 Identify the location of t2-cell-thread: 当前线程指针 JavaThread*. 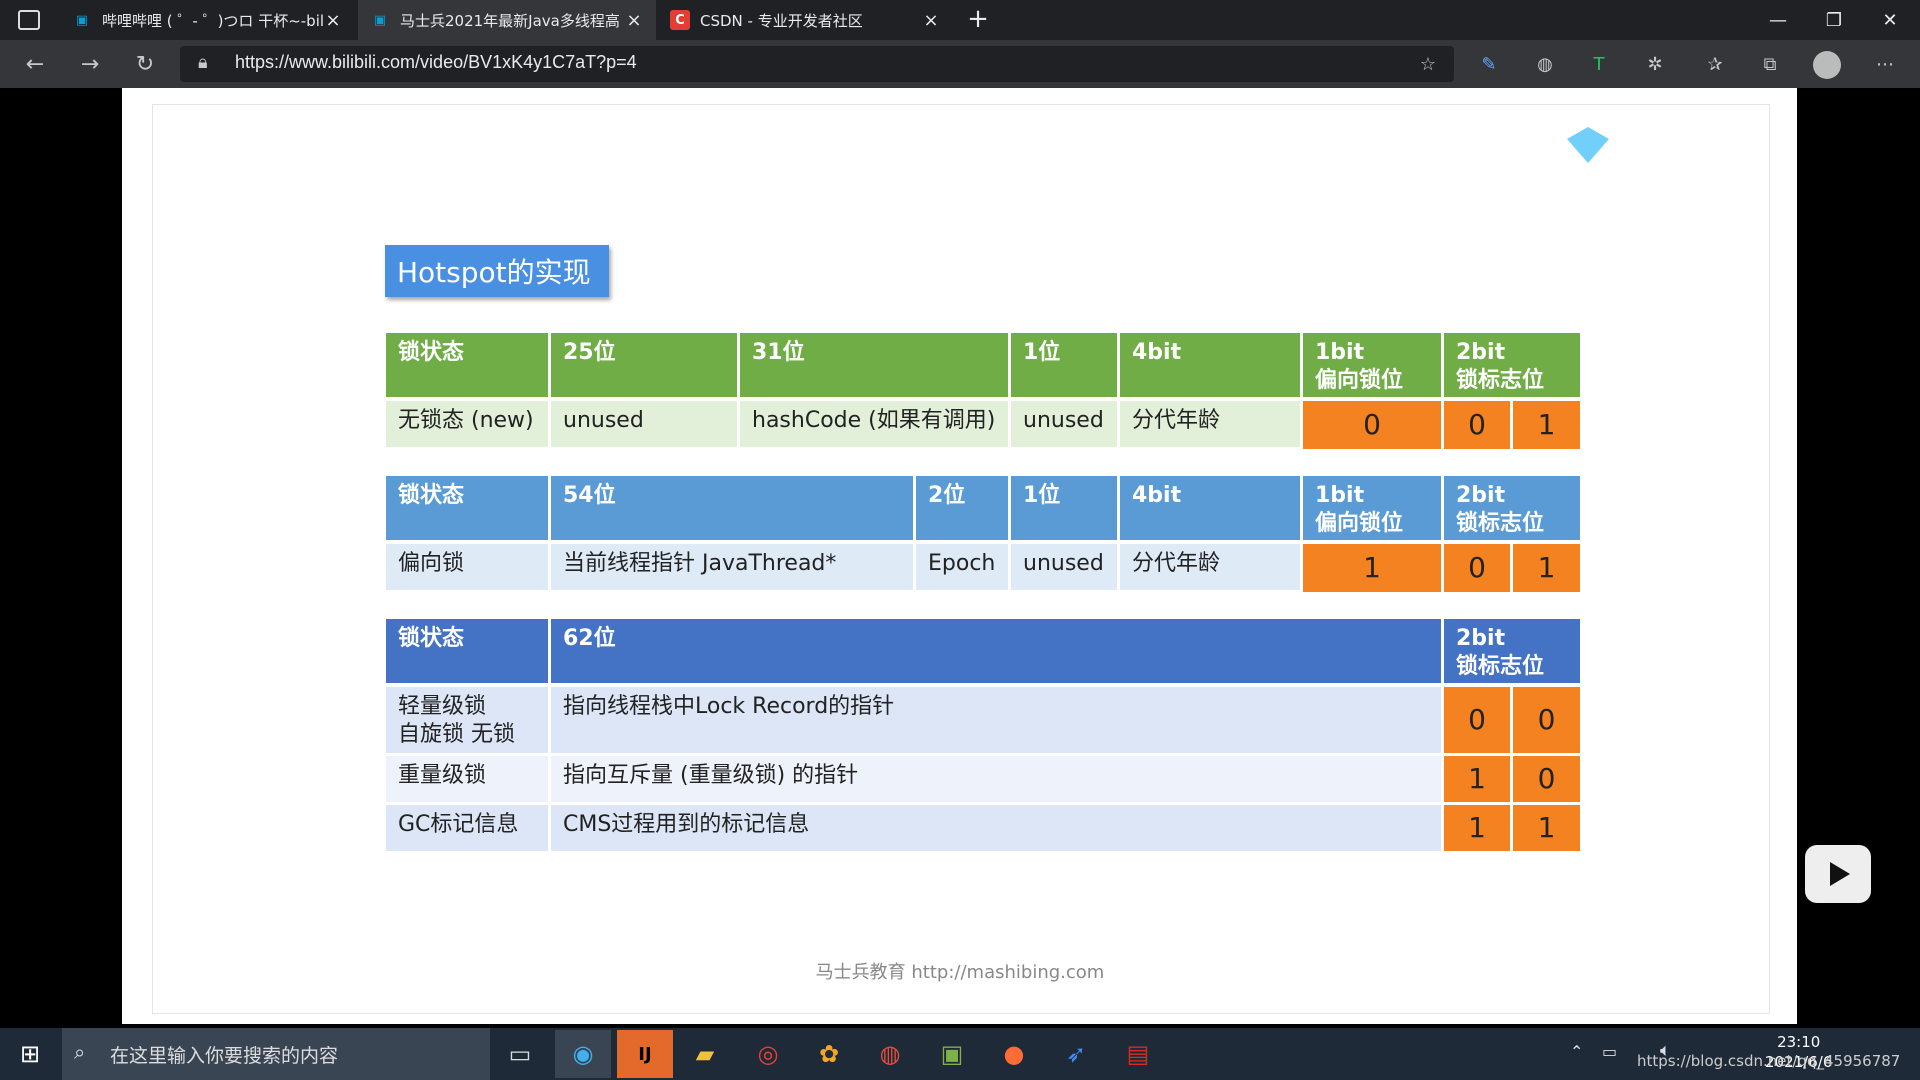
(732, 567).